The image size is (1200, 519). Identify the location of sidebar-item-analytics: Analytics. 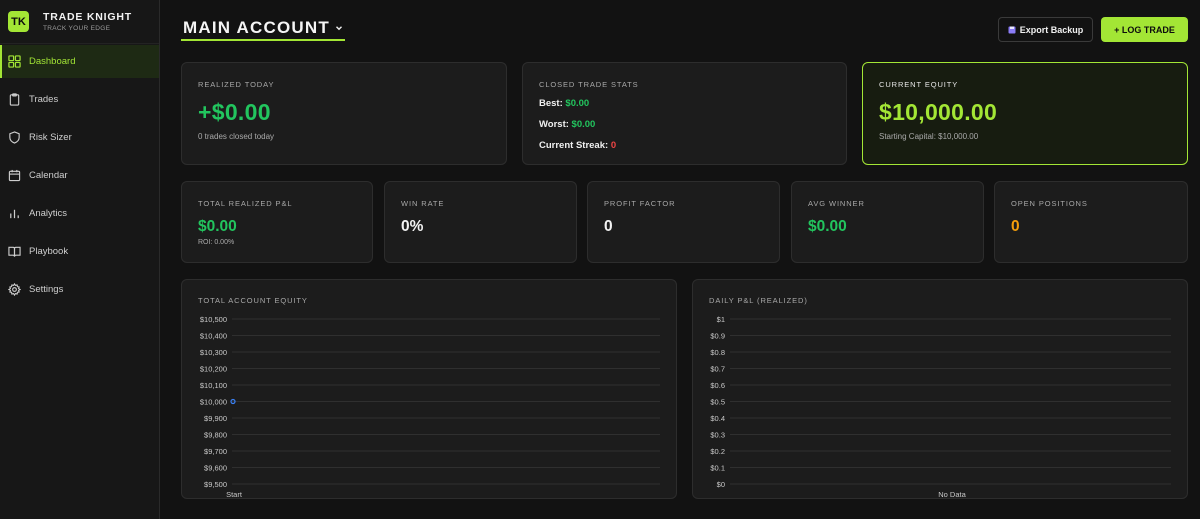
(79, 213).